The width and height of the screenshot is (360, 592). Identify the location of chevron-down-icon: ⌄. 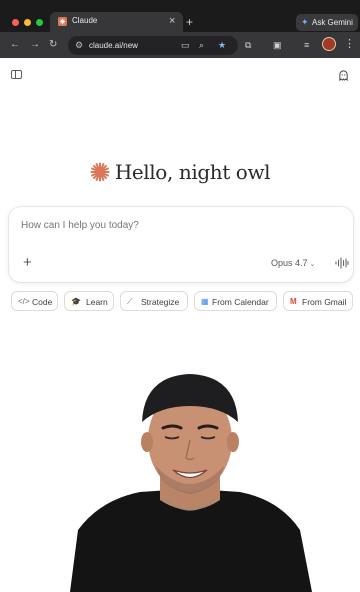
(312, 264).